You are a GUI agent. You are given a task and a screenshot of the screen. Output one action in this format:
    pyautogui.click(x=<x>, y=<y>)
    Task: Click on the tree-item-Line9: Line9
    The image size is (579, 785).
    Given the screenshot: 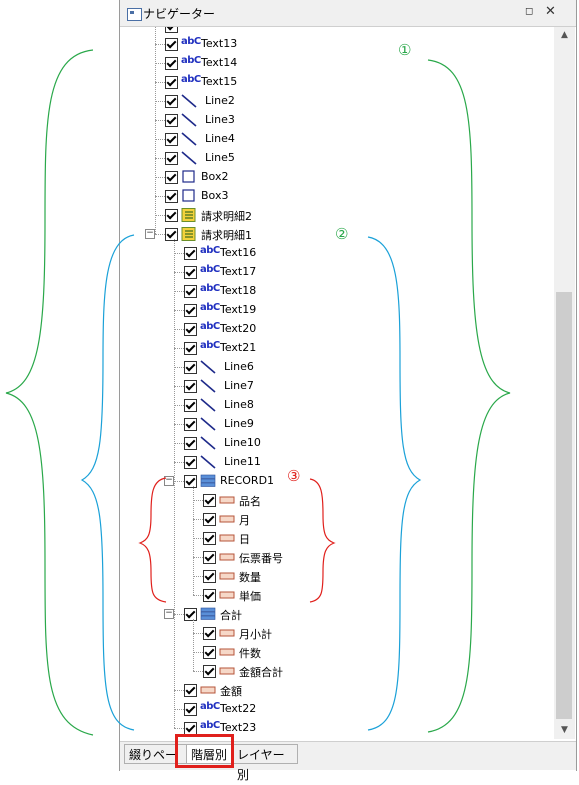 What is the action you would take?
    pyautogui.click(x=335, y=424)
    